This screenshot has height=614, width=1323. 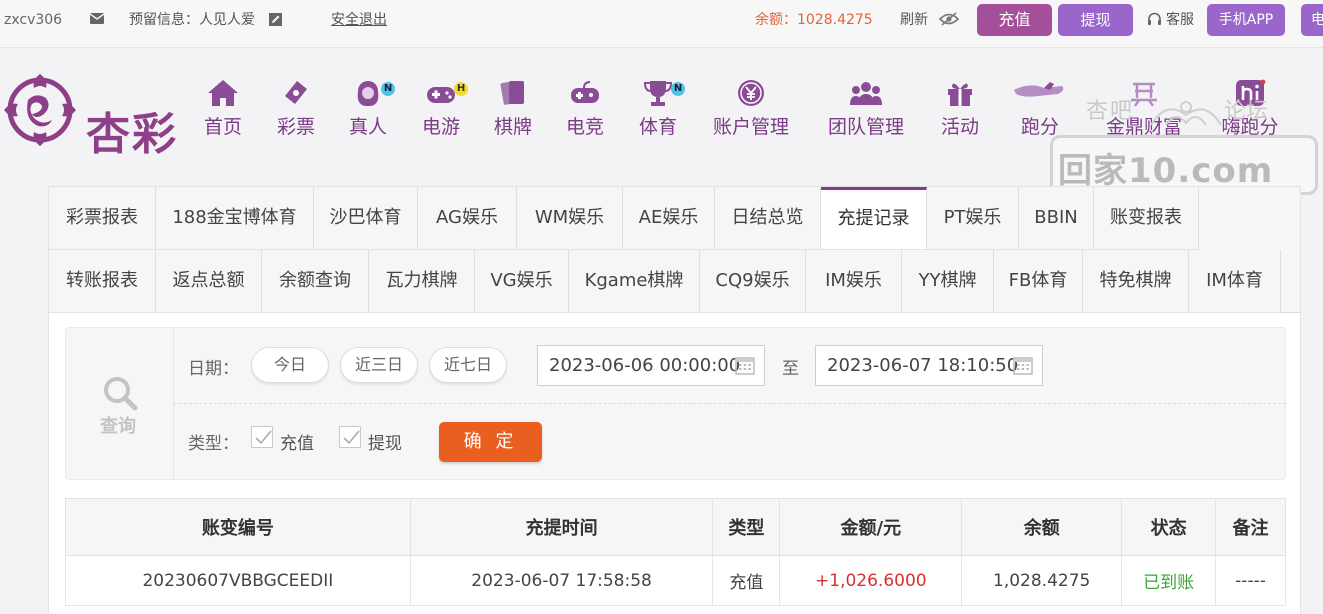 What do you see at coordinates (753, 281) in the screenshot?
I see `tab-cq9: CQ9娱乐` at bounding box center [753, 281].